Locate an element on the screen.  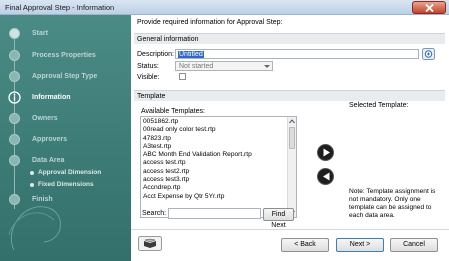
step-information: Information is located at coordinates (65, 98).